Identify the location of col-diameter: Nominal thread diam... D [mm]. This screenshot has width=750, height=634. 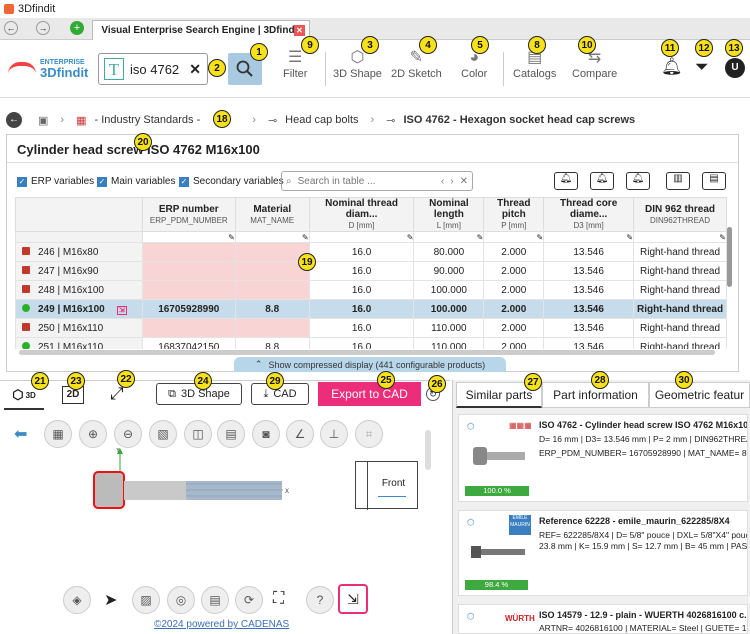
(361, 214).